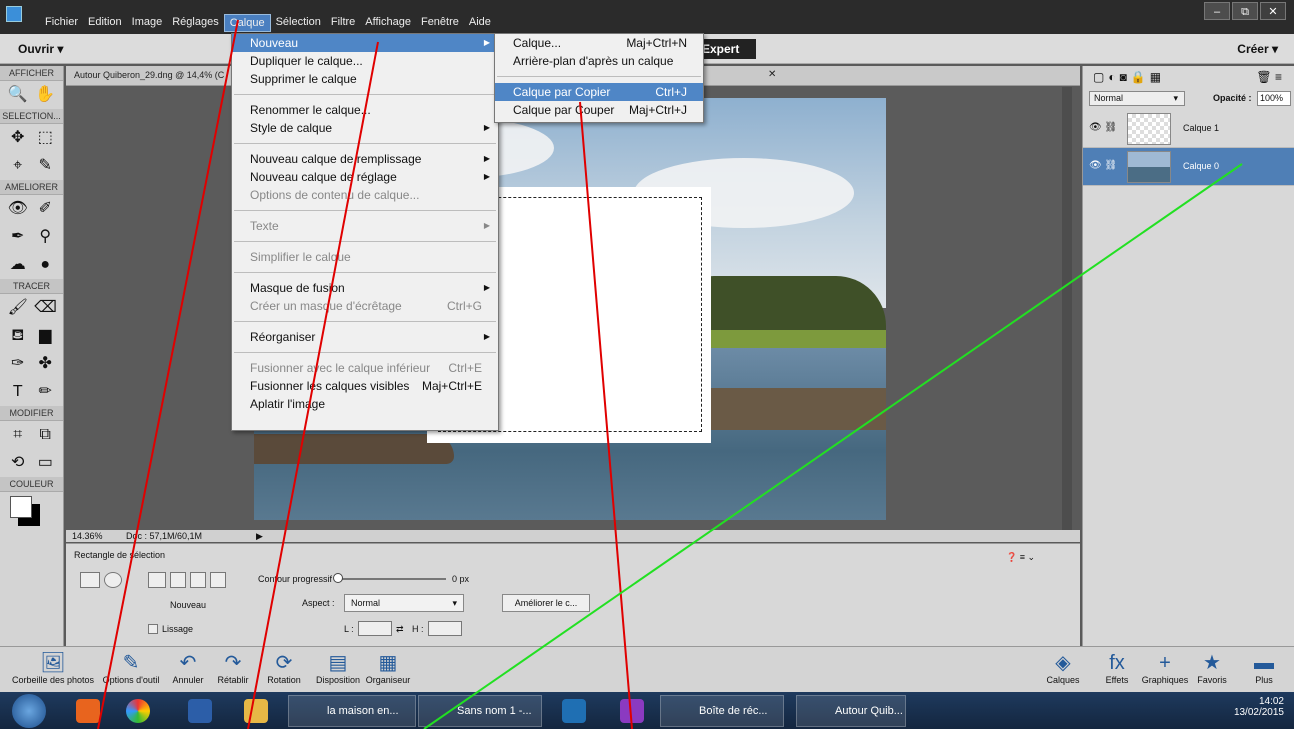 The image size is (1294, 729). What do you see at coordinates (404, 603) in the screenshot?
I see `aspect-select: Normal ▾` at bounding box center [404, 603].